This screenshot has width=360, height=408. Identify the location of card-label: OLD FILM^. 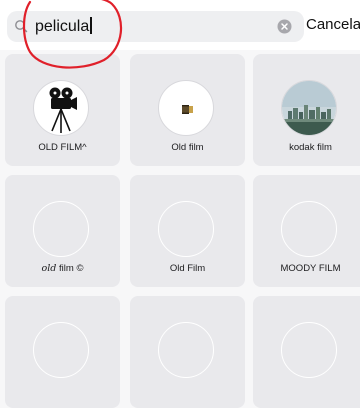
(62, 147).